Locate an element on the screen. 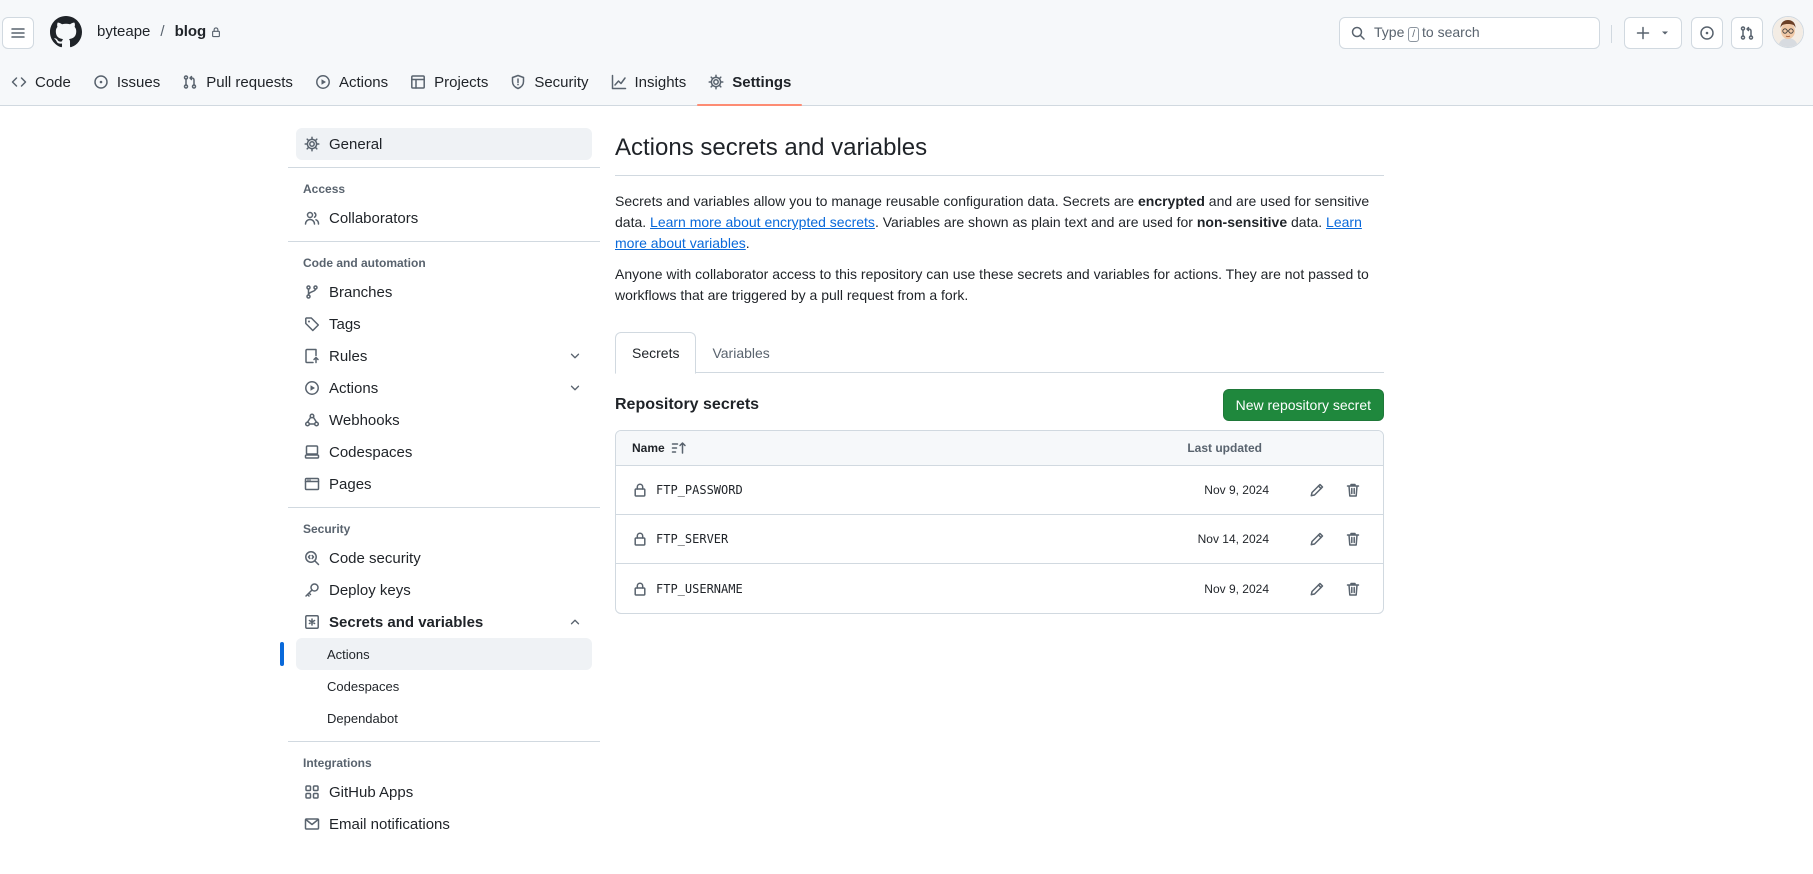 Image resolution: width=1813 pixels, height=874 pixels. tab-actions: Actions is located at coordinates (351, 82).